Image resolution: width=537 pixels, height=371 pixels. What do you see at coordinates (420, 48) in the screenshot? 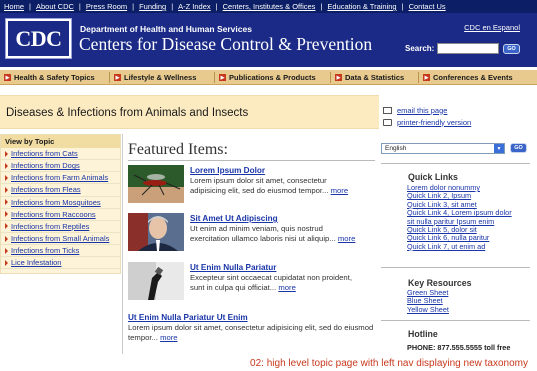
I see `search-label: Search:` at bounding box center [420, 48].